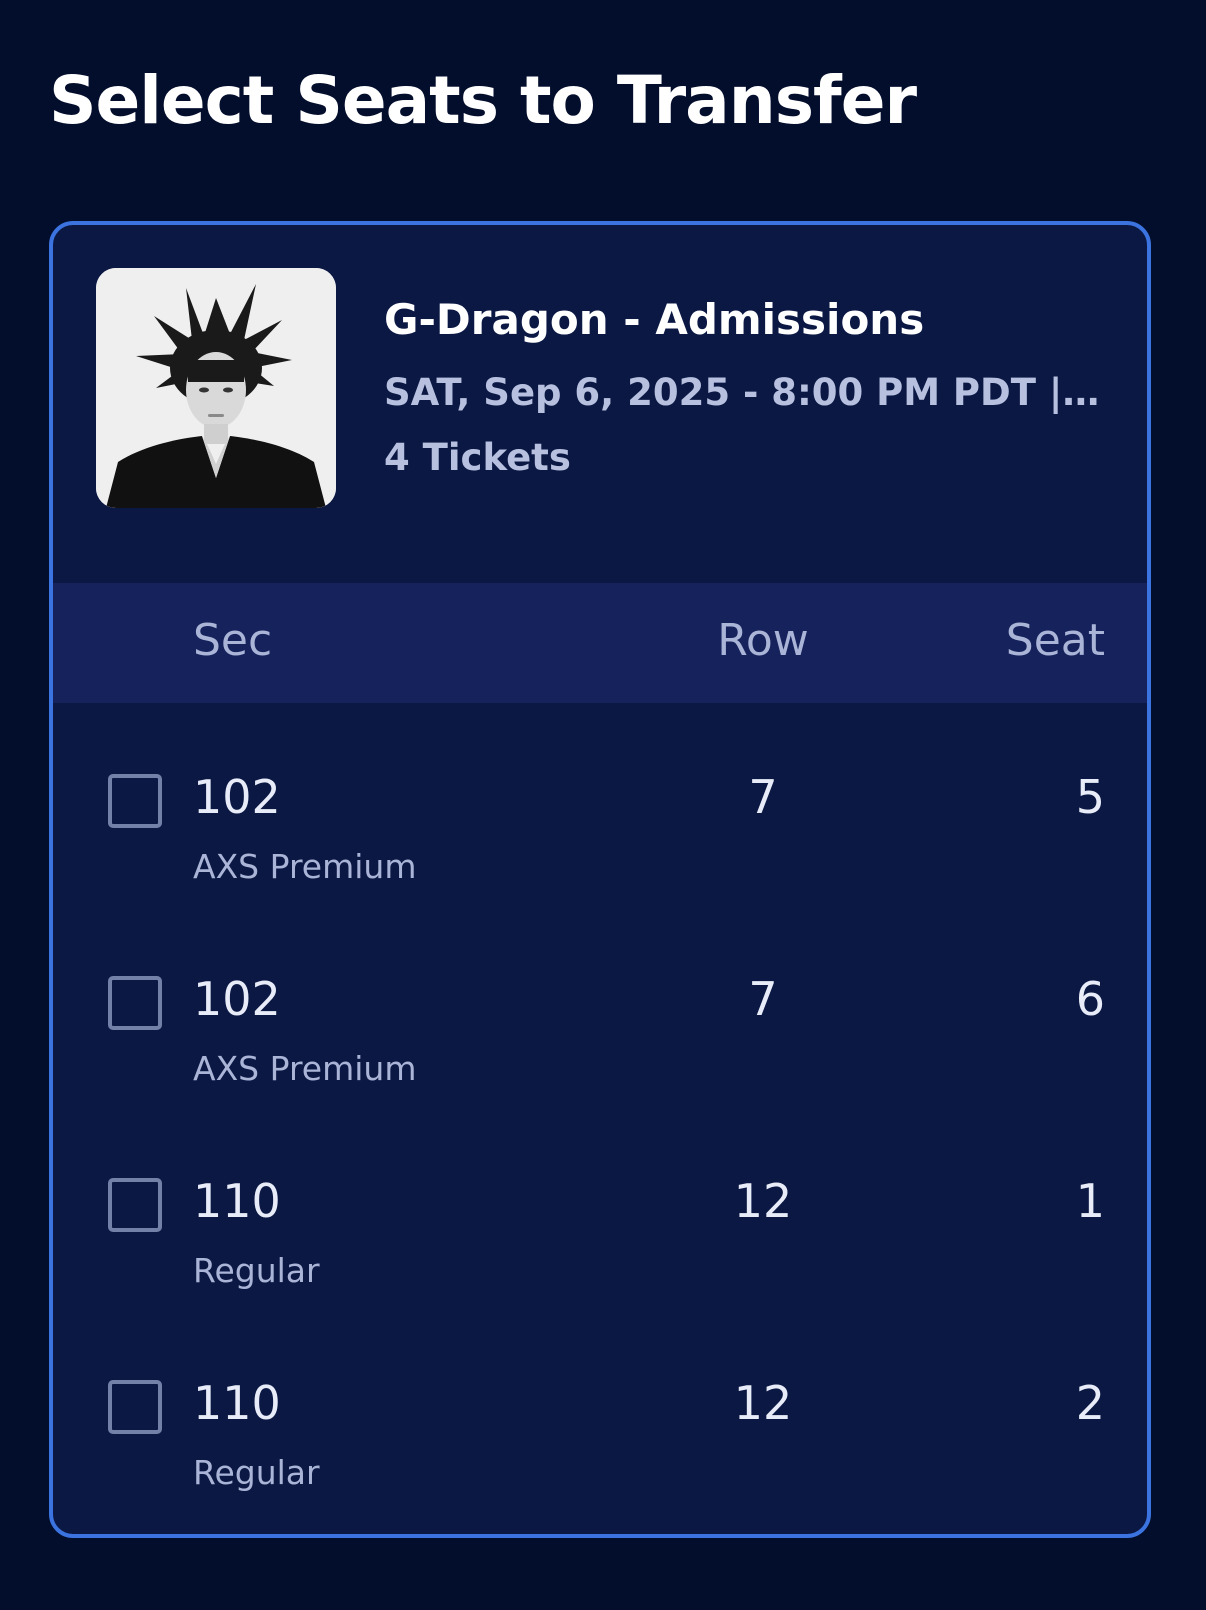  What do you see at coordinates (1090, 1403) in the screenshot?
I see `seat-number: 2` at bounding box center [1090, 1403].